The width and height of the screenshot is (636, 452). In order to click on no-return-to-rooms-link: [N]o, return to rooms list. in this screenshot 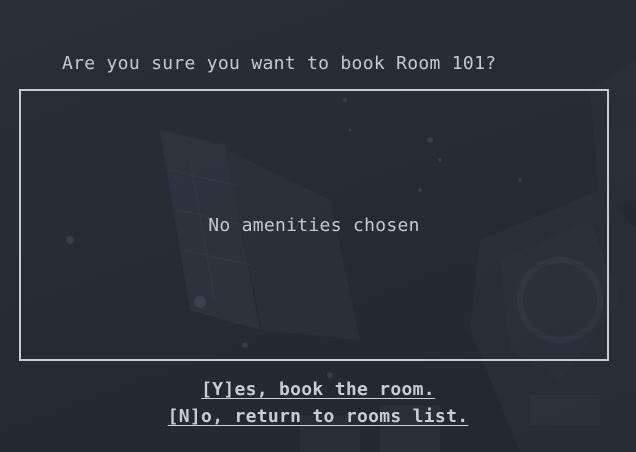, I will do `click(318, 416)`.